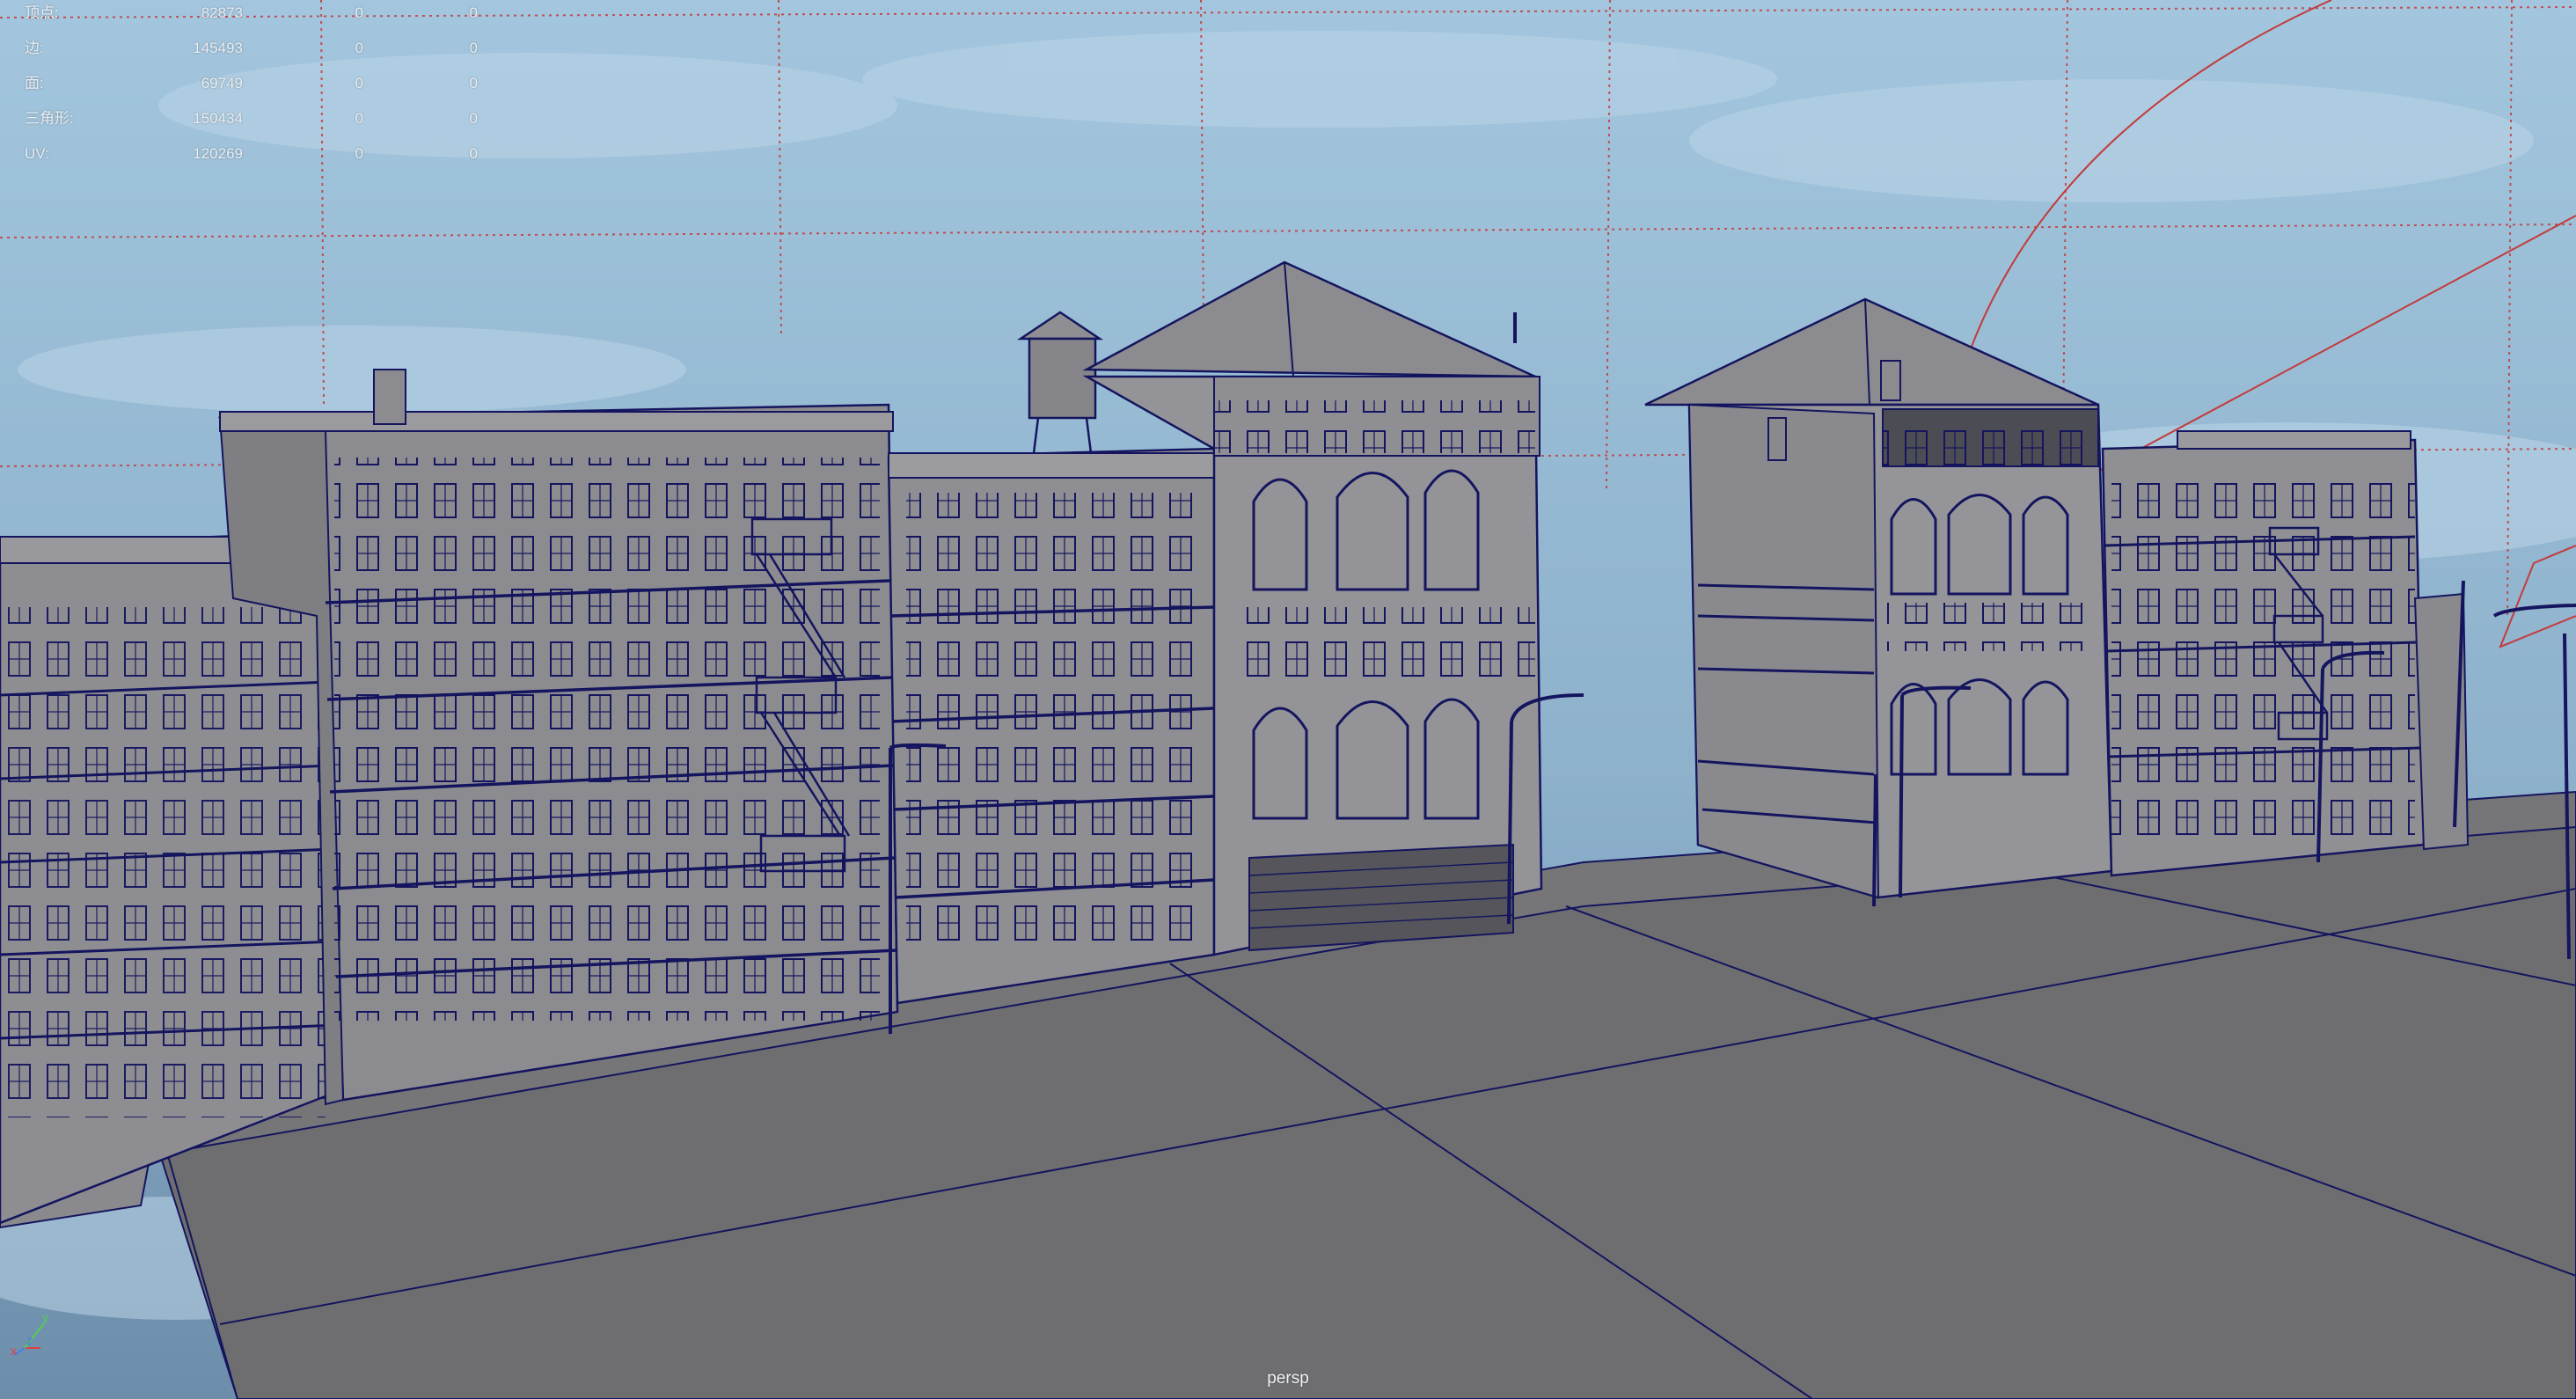 The image size is (2576, 1399). I want to click on hud-row-triangles: 三角形: 150434 0 0, so click(253, 119).